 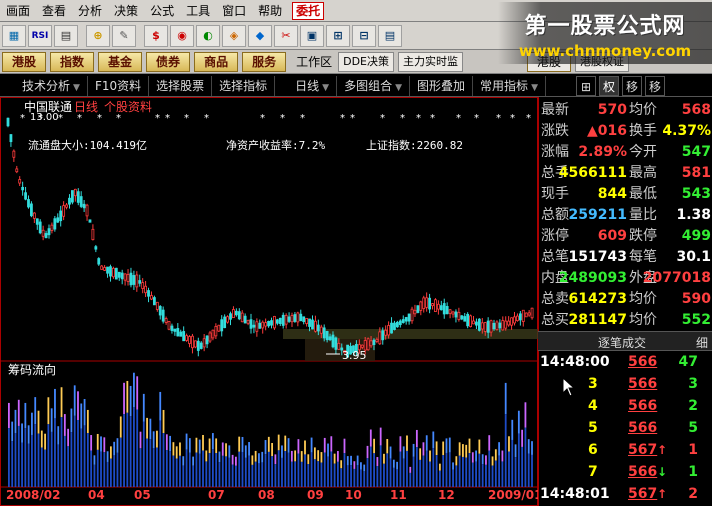 What do you see at coordinates (314, 61) in the screenshot?
I see `workarea-label: 工作区` at bounding box center [314, 61].